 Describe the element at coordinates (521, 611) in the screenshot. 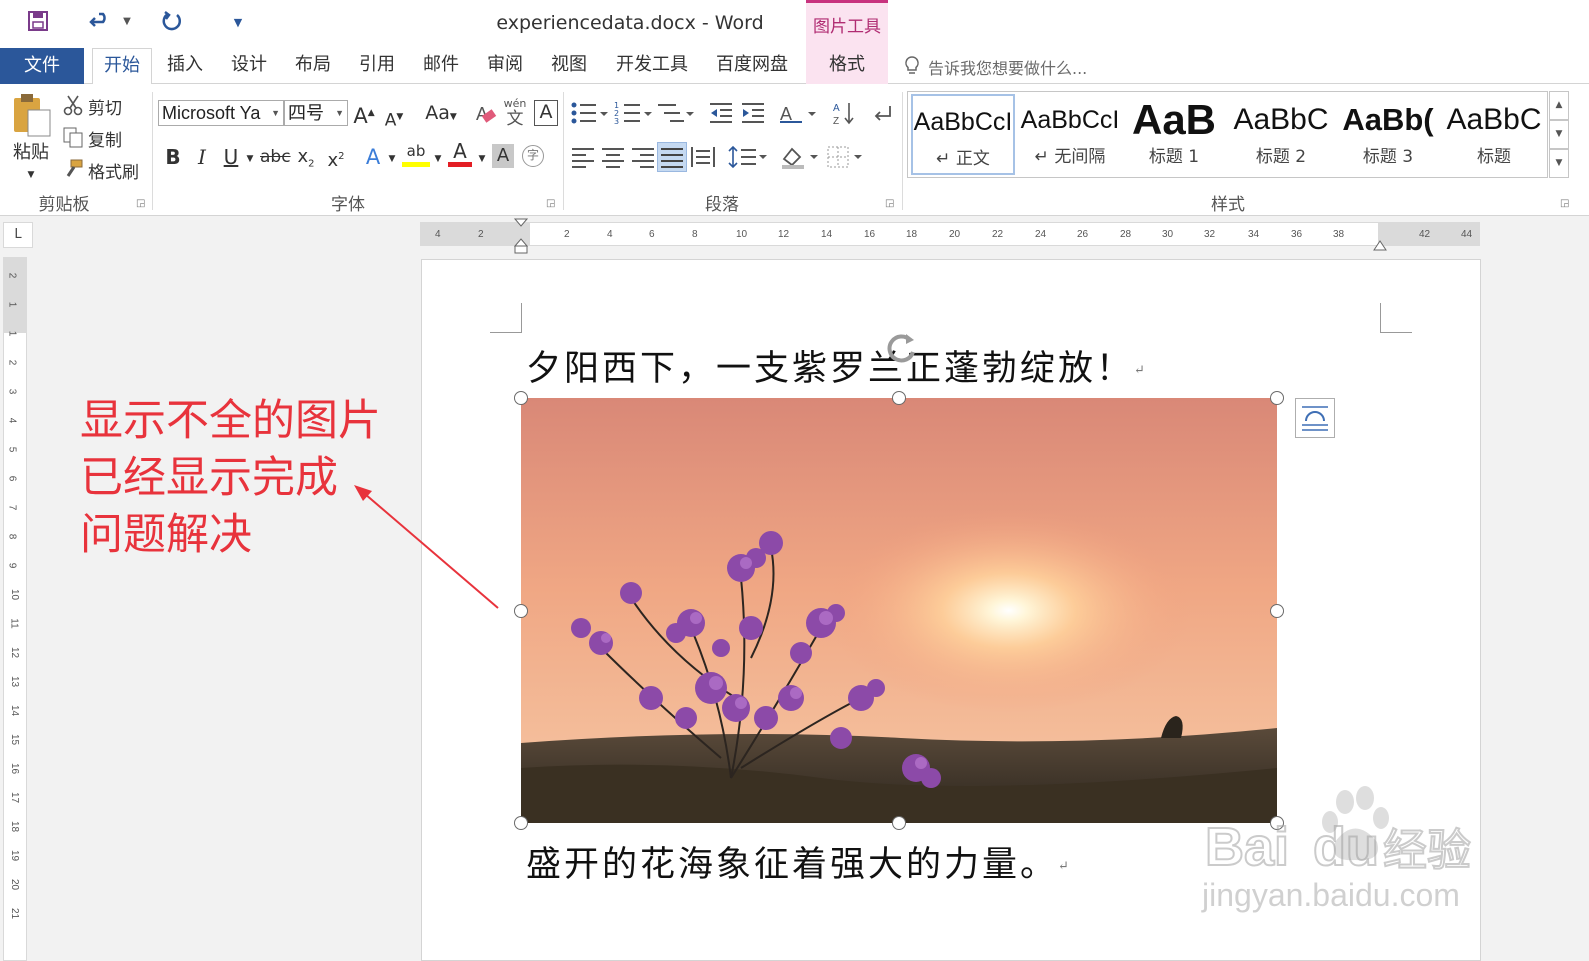

I see `resize-handle-left` at that location.